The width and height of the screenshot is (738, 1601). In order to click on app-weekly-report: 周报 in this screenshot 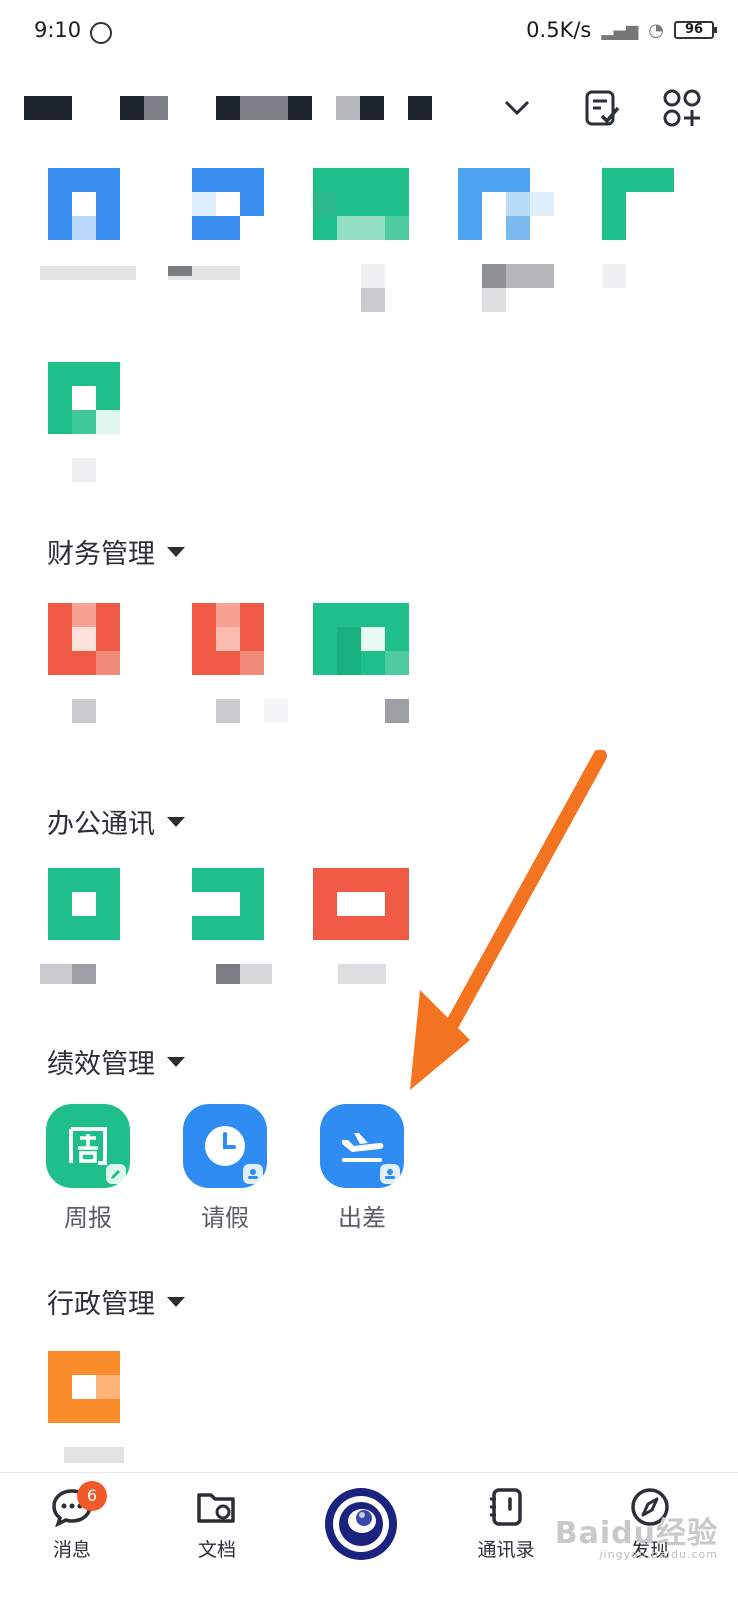, I will do `click(88, 1168)`.